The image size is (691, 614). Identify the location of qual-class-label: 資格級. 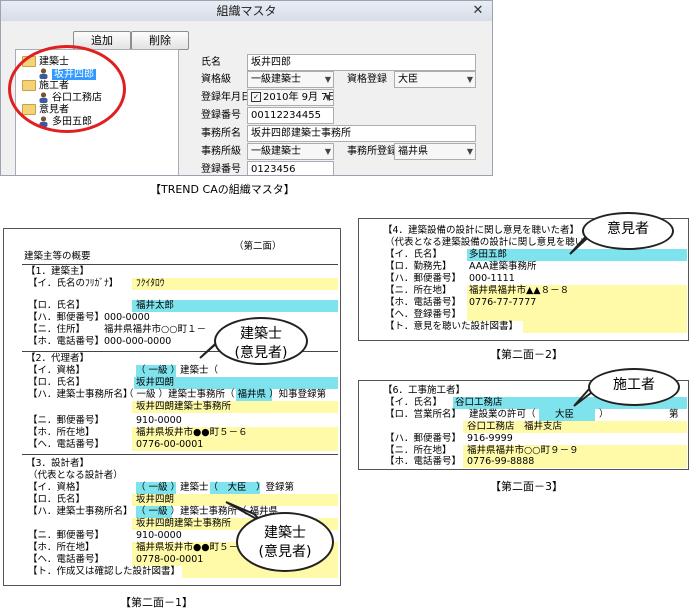
(216, 79).